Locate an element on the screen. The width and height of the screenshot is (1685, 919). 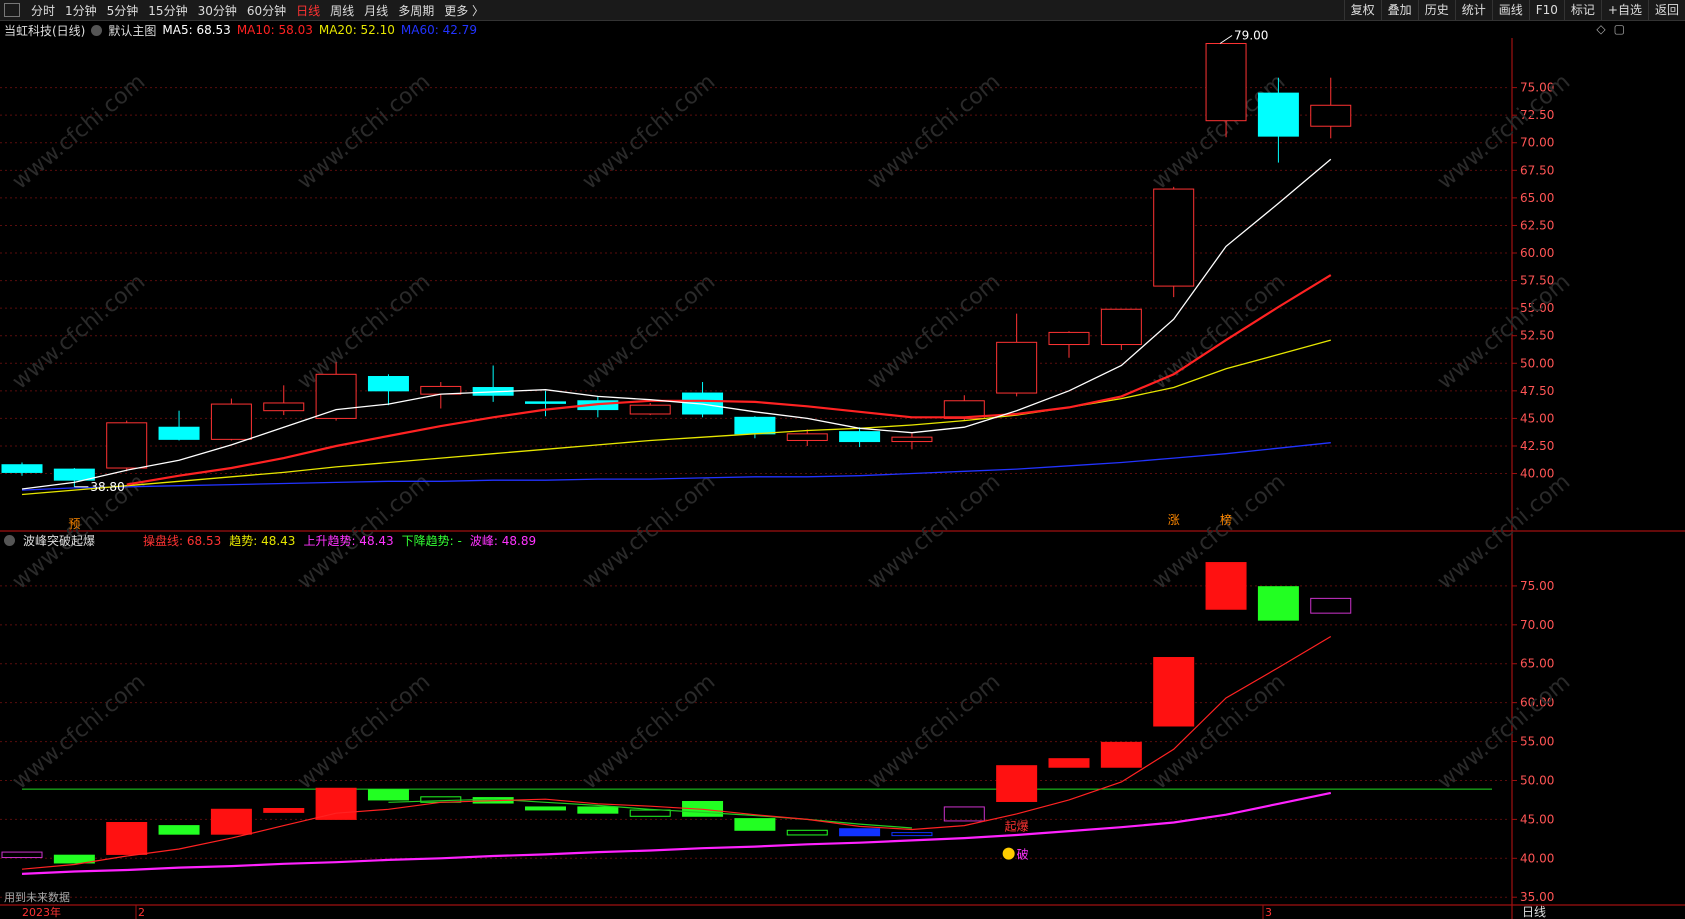
tool-buttons: 复权 叠加 历史 统计 画线 F10 标记 +自选 返回 is located at coordinates (1514, 10).